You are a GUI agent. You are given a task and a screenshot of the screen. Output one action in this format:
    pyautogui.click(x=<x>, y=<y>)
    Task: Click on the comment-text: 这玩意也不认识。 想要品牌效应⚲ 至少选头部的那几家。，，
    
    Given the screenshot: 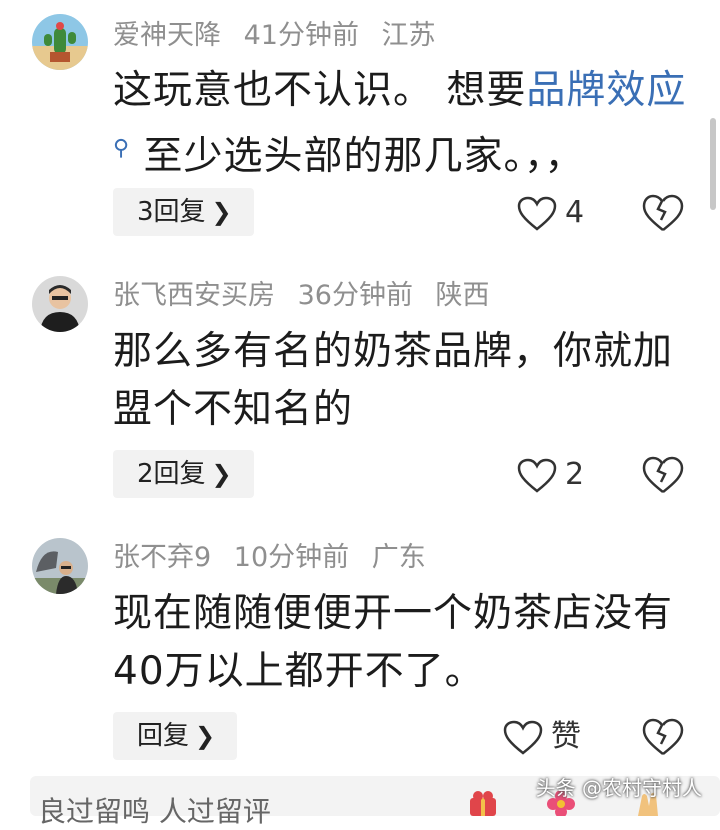 What is the action you would take?
    pyautogui.click(x=400, y=123)
    